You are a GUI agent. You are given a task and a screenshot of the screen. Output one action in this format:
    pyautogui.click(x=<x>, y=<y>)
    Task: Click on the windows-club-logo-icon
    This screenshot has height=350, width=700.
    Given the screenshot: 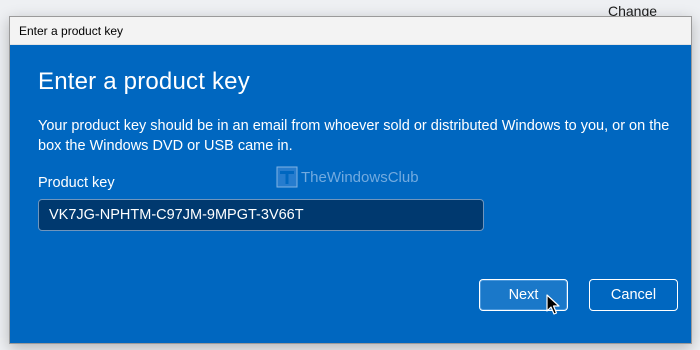 What is the action you would take?
    pyautogui.click(x=287, y=177)
    